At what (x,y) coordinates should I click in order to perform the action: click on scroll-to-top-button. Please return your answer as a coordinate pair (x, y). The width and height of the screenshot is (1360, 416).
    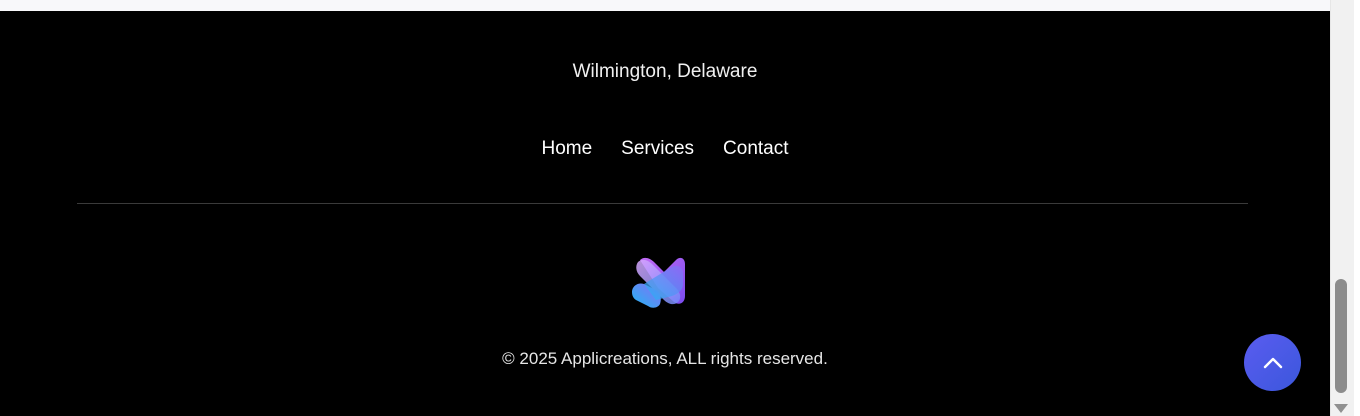
    Looking at the image, I should click on (1272, 362).